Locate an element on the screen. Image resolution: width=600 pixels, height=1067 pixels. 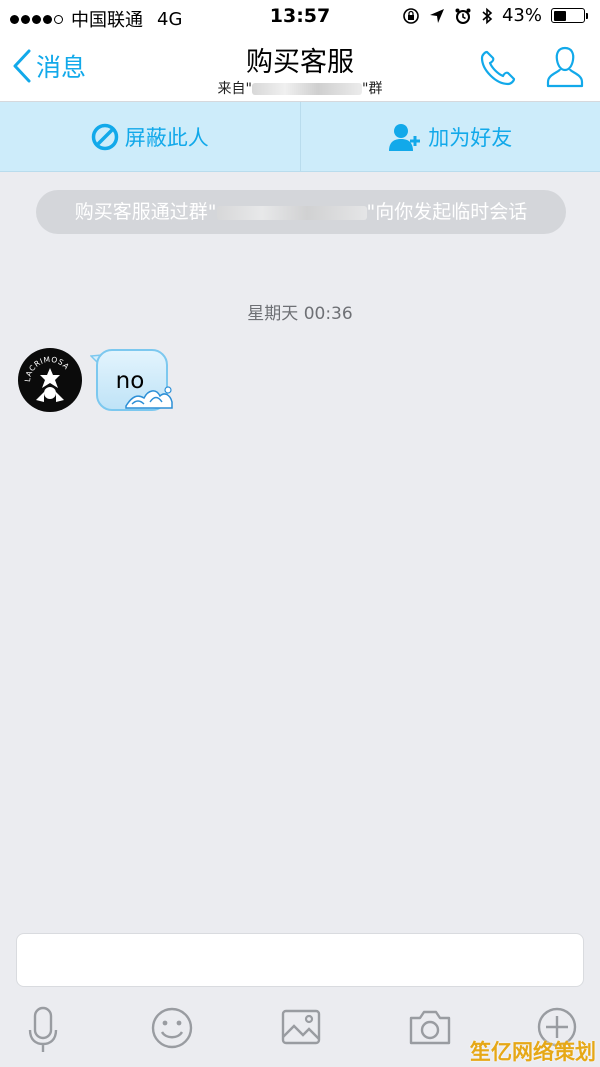
add-friend-button: 加为好友 is located at coordinates (449, 136).